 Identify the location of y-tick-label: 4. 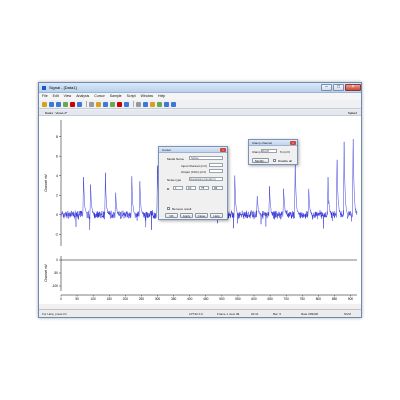
(57, 176).